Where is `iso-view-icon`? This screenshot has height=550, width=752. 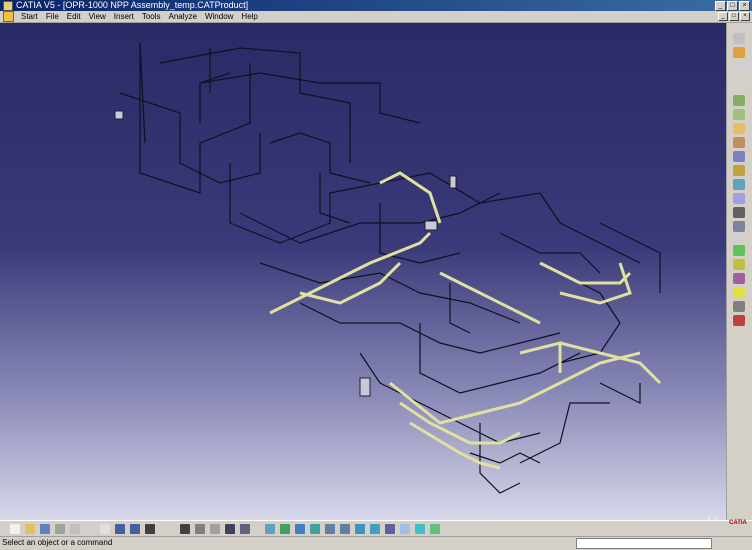
iso-view-icon is located at coordinates (375, 529).